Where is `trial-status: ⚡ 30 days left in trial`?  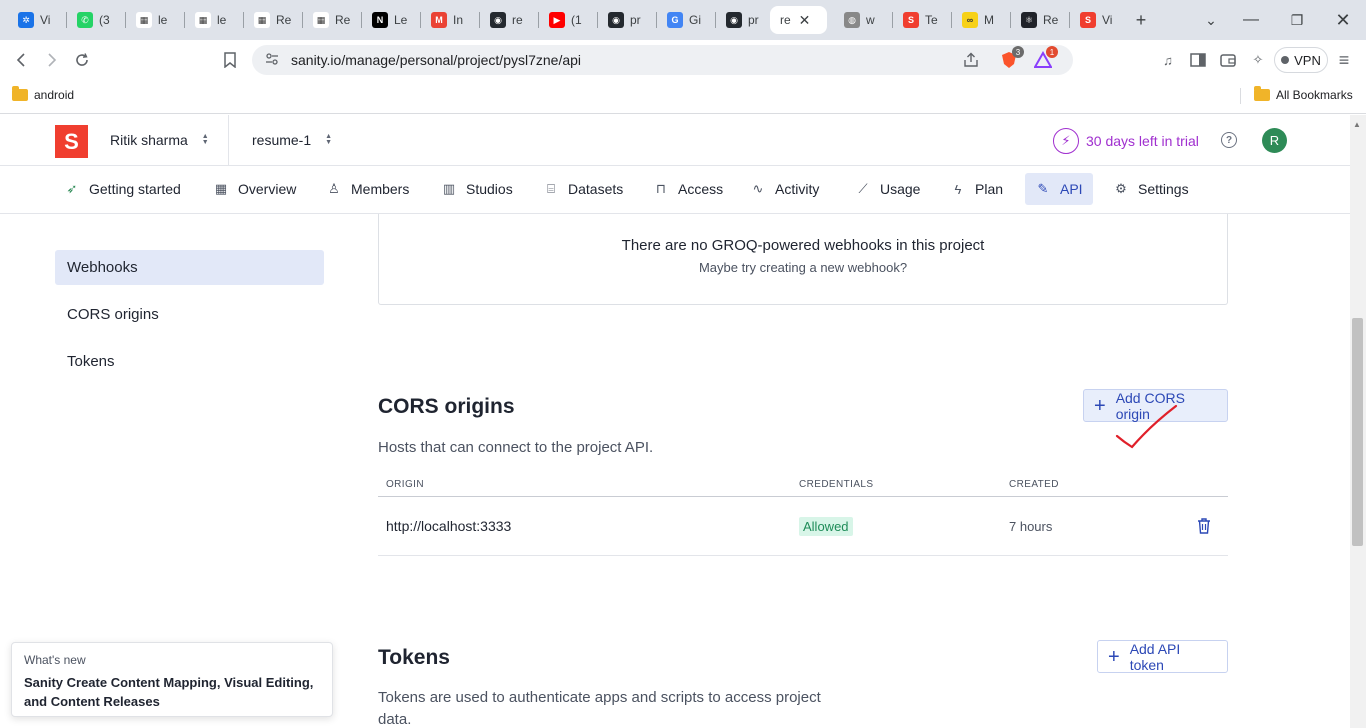
trial-status: ⚡ 30 days left in trial is located at coordinates (1126, 141).